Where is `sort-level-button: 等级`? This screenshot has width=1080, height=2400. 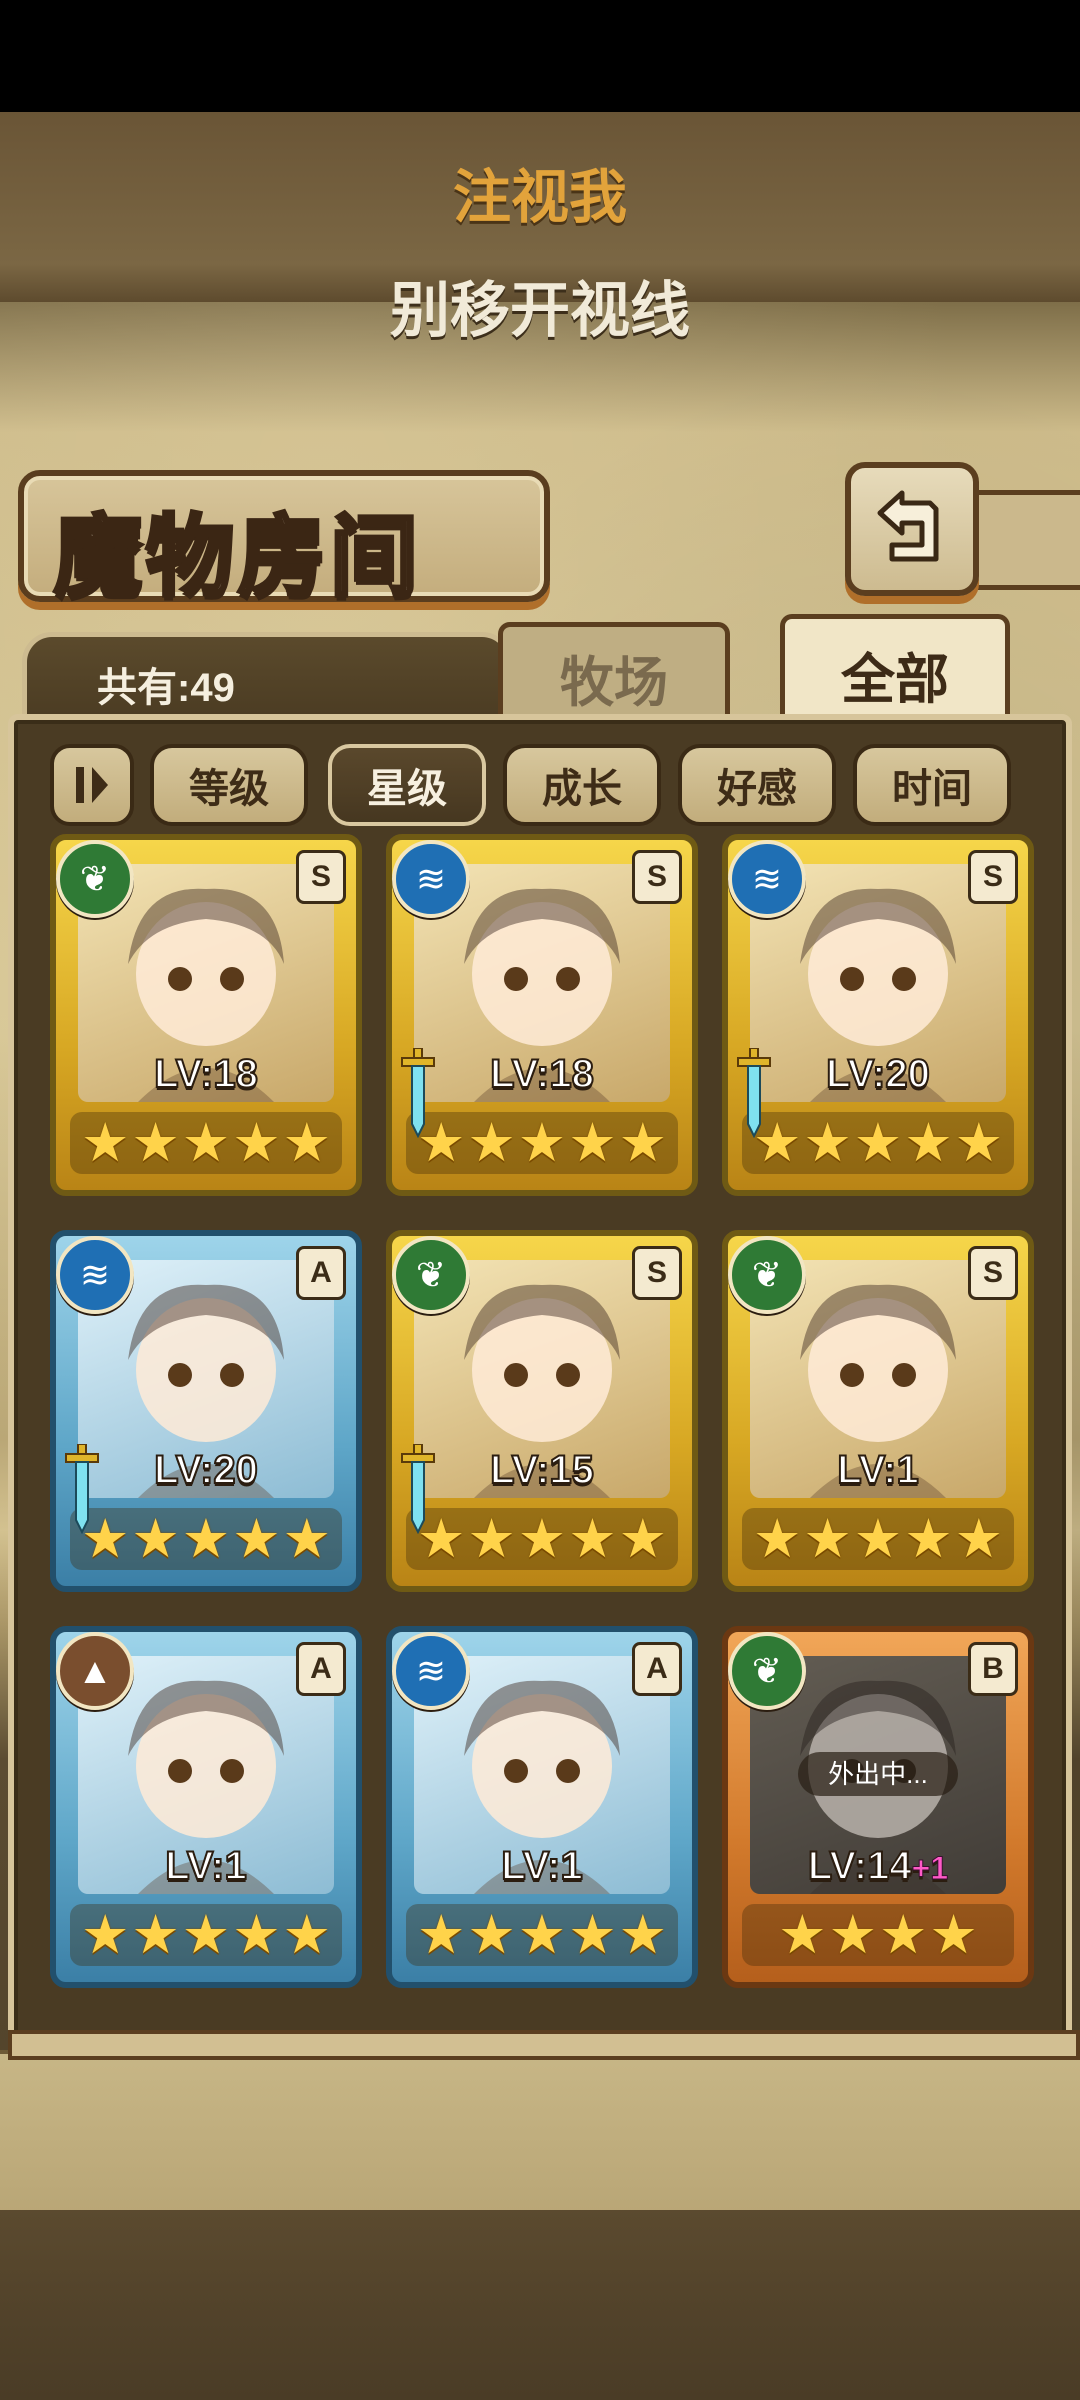 sort-level-button: 等级 is located at coordinates (229, 785).